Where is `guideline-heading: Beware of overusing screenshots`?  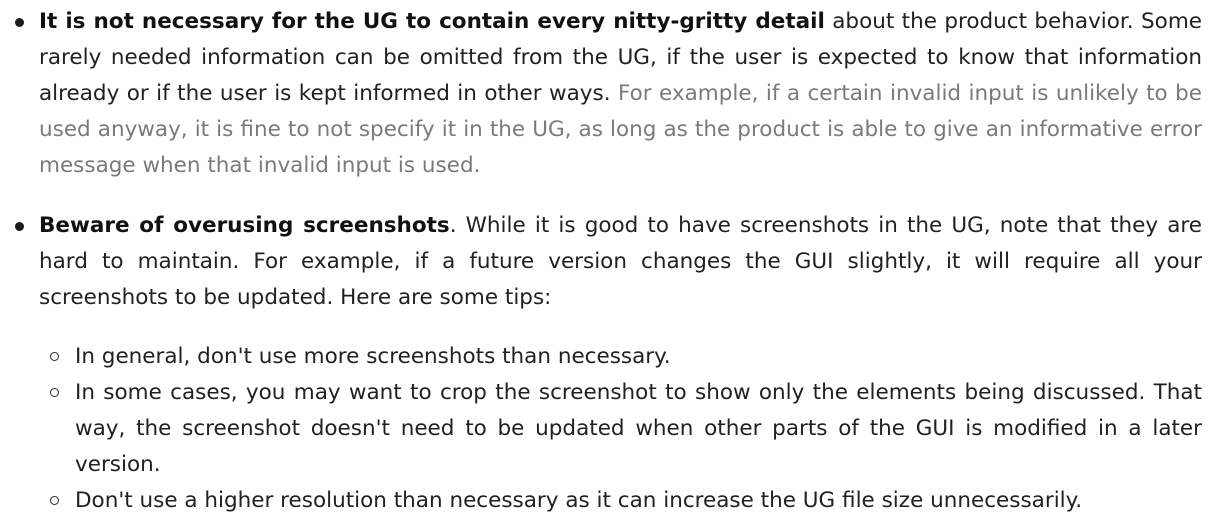
guideline-heading: Beware of overusing screenshots is located at coordinates (244, 225).